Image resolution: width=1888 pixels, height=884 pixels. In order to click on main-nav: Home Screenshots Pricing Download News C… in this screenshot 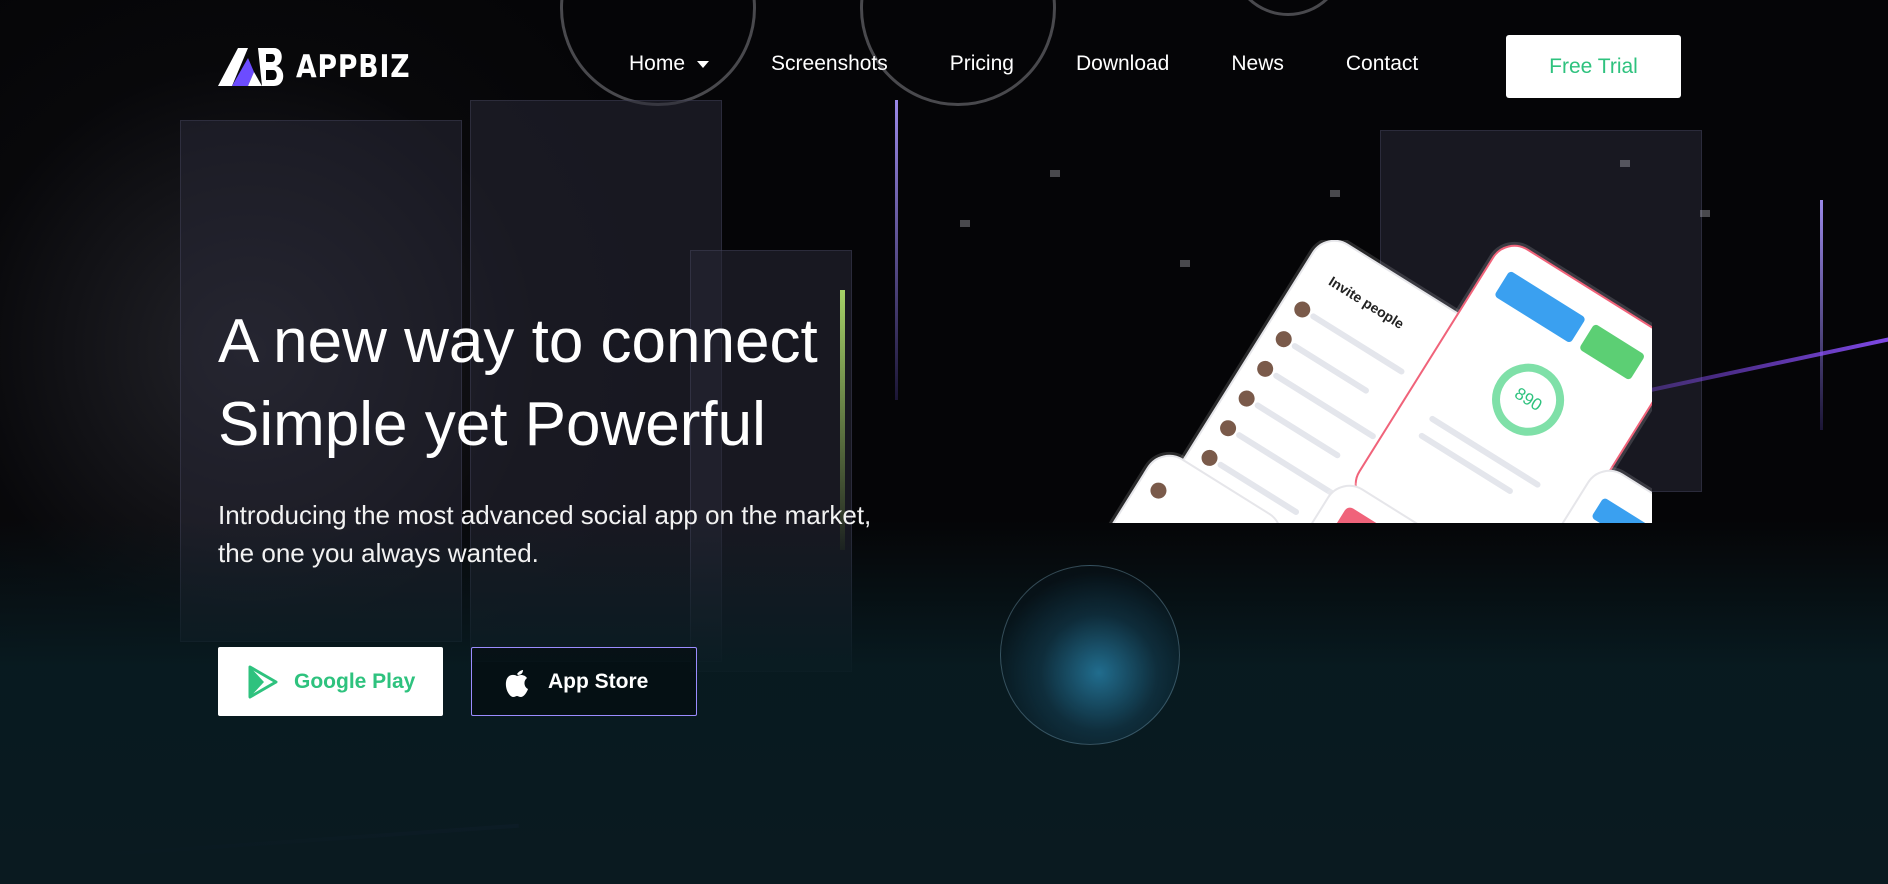, I will do `click(1023, 64)`.